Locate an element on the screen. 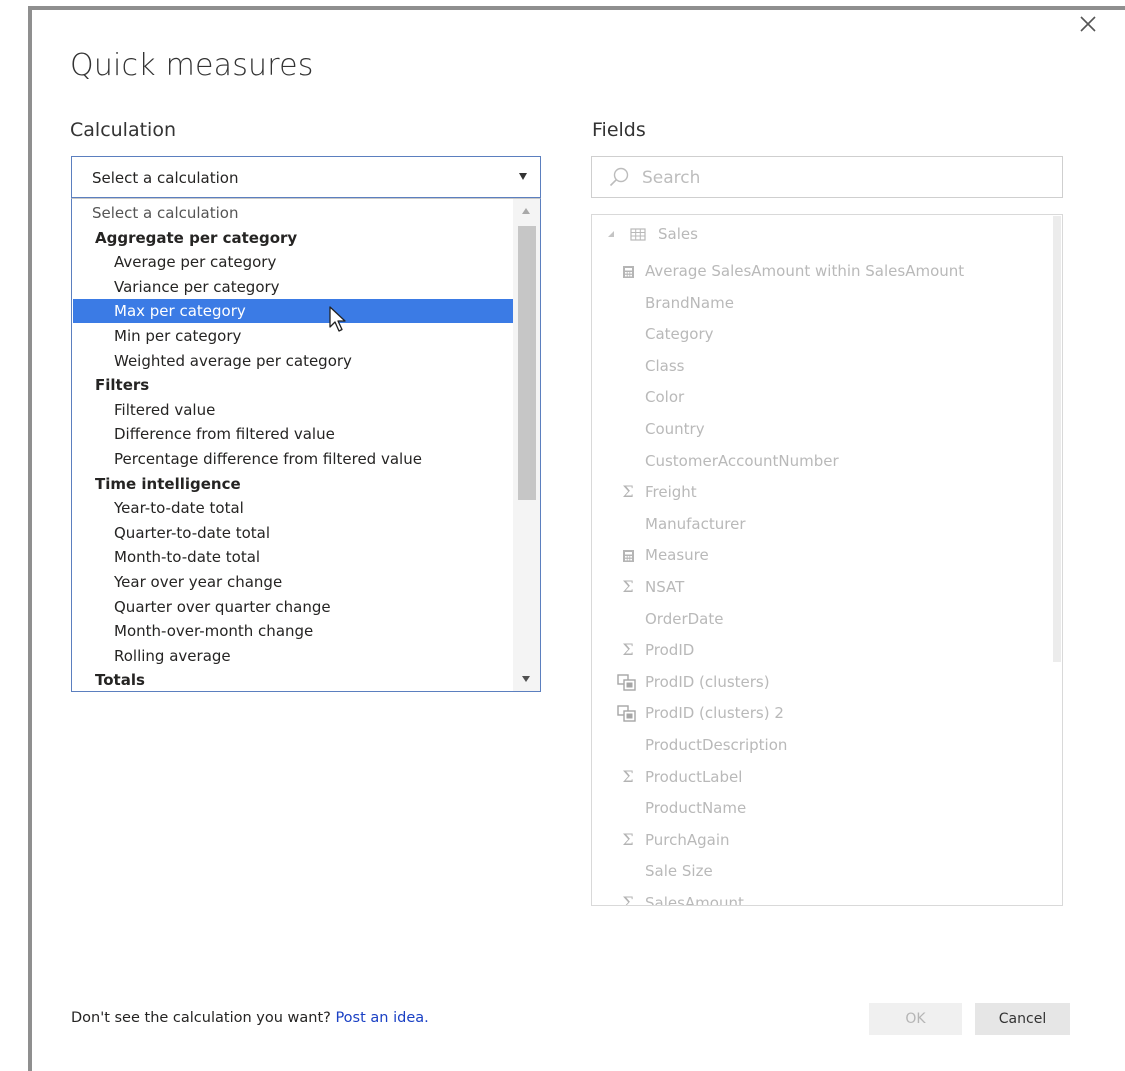  field-label: ProductDescription is located at coordinates (716, 745).